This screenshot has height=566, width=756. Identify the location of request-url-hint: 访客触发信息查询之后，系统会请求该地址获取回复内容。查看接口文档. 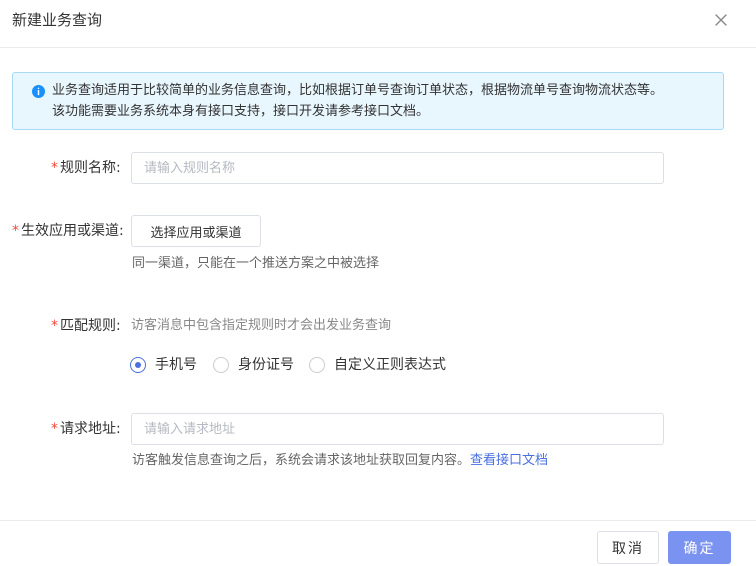
(340, 460).